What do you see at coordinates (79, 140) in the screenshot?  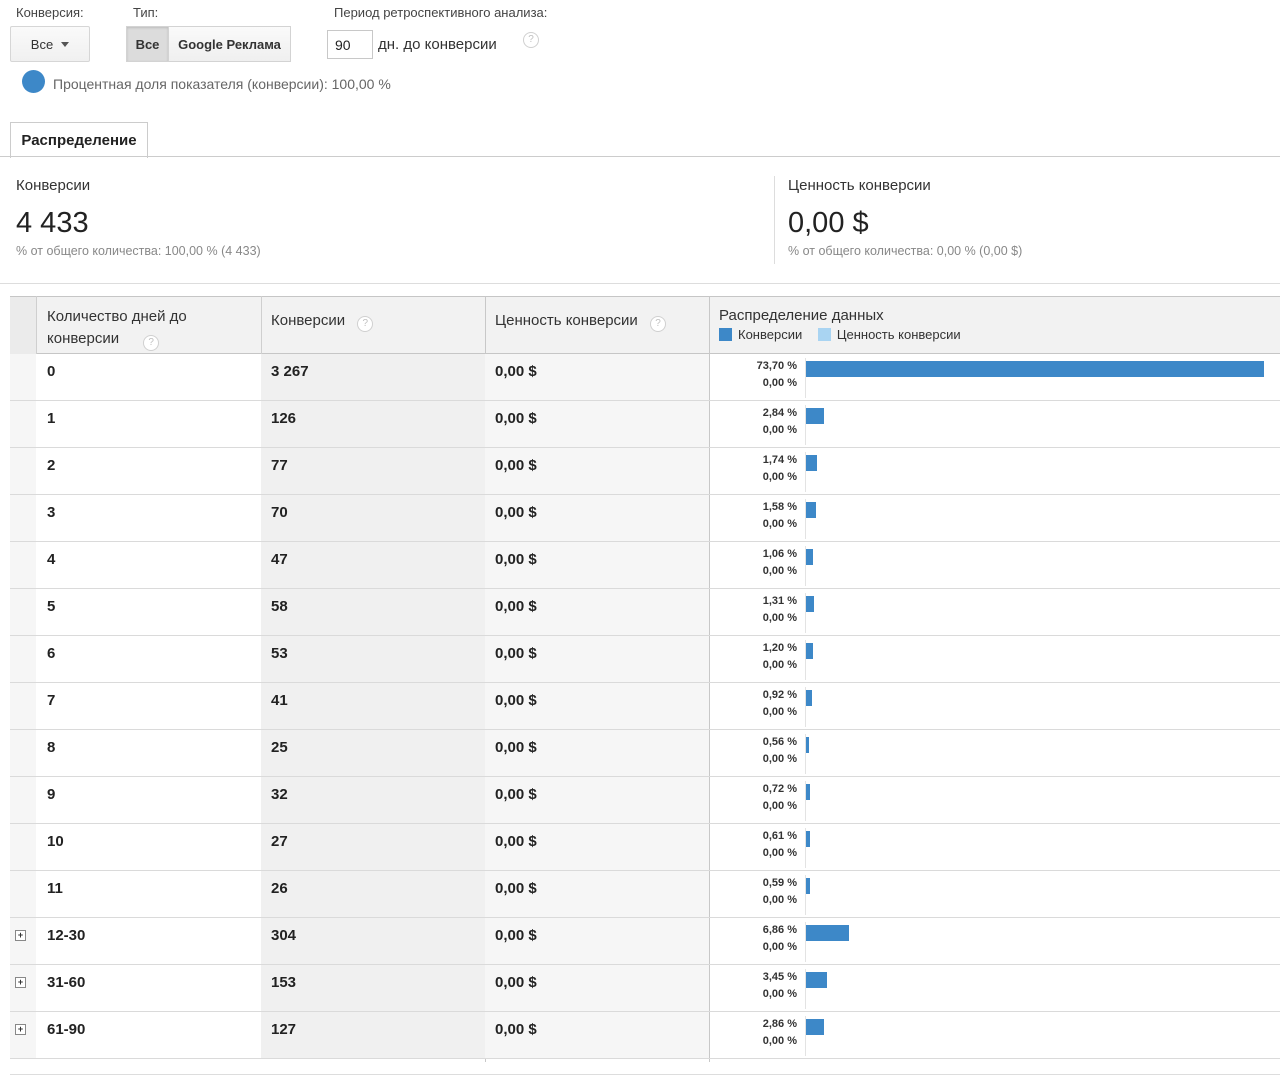 I see `tab-distribution: Распределение` at bounding box center [79, 140].